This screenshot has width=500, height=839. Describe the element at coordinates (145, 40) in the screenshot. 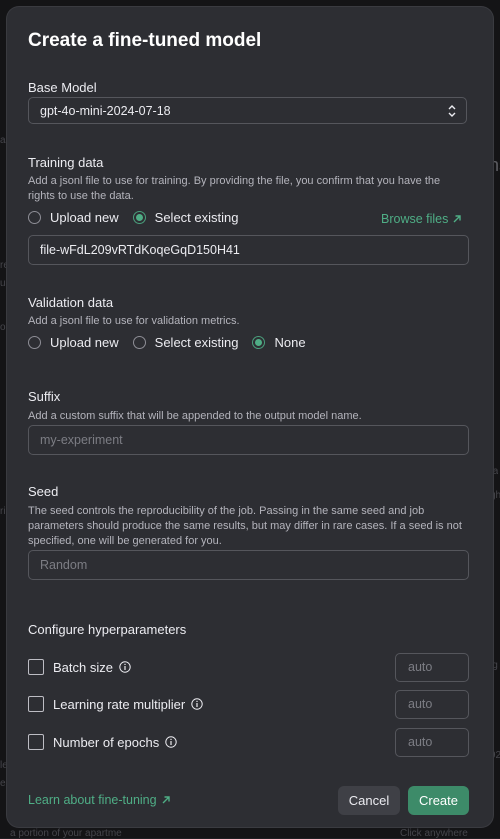

I see `dialog-title: Create a fine-tuned model` at that location.